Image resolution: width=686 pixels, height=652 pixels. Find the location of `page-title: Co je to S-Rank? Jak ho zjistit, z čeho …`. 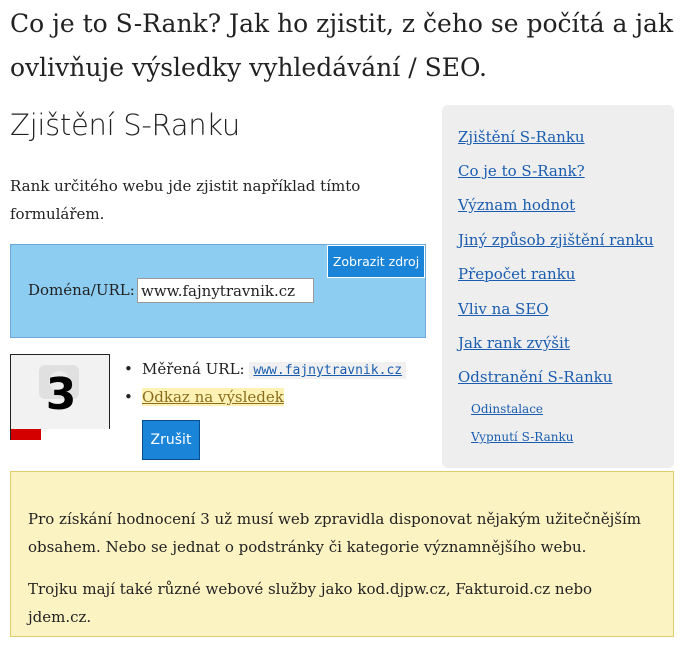

page-title: Co je to S-Rank? Jak ho zjistit, z čeho … is located at coordinates (342, 45).